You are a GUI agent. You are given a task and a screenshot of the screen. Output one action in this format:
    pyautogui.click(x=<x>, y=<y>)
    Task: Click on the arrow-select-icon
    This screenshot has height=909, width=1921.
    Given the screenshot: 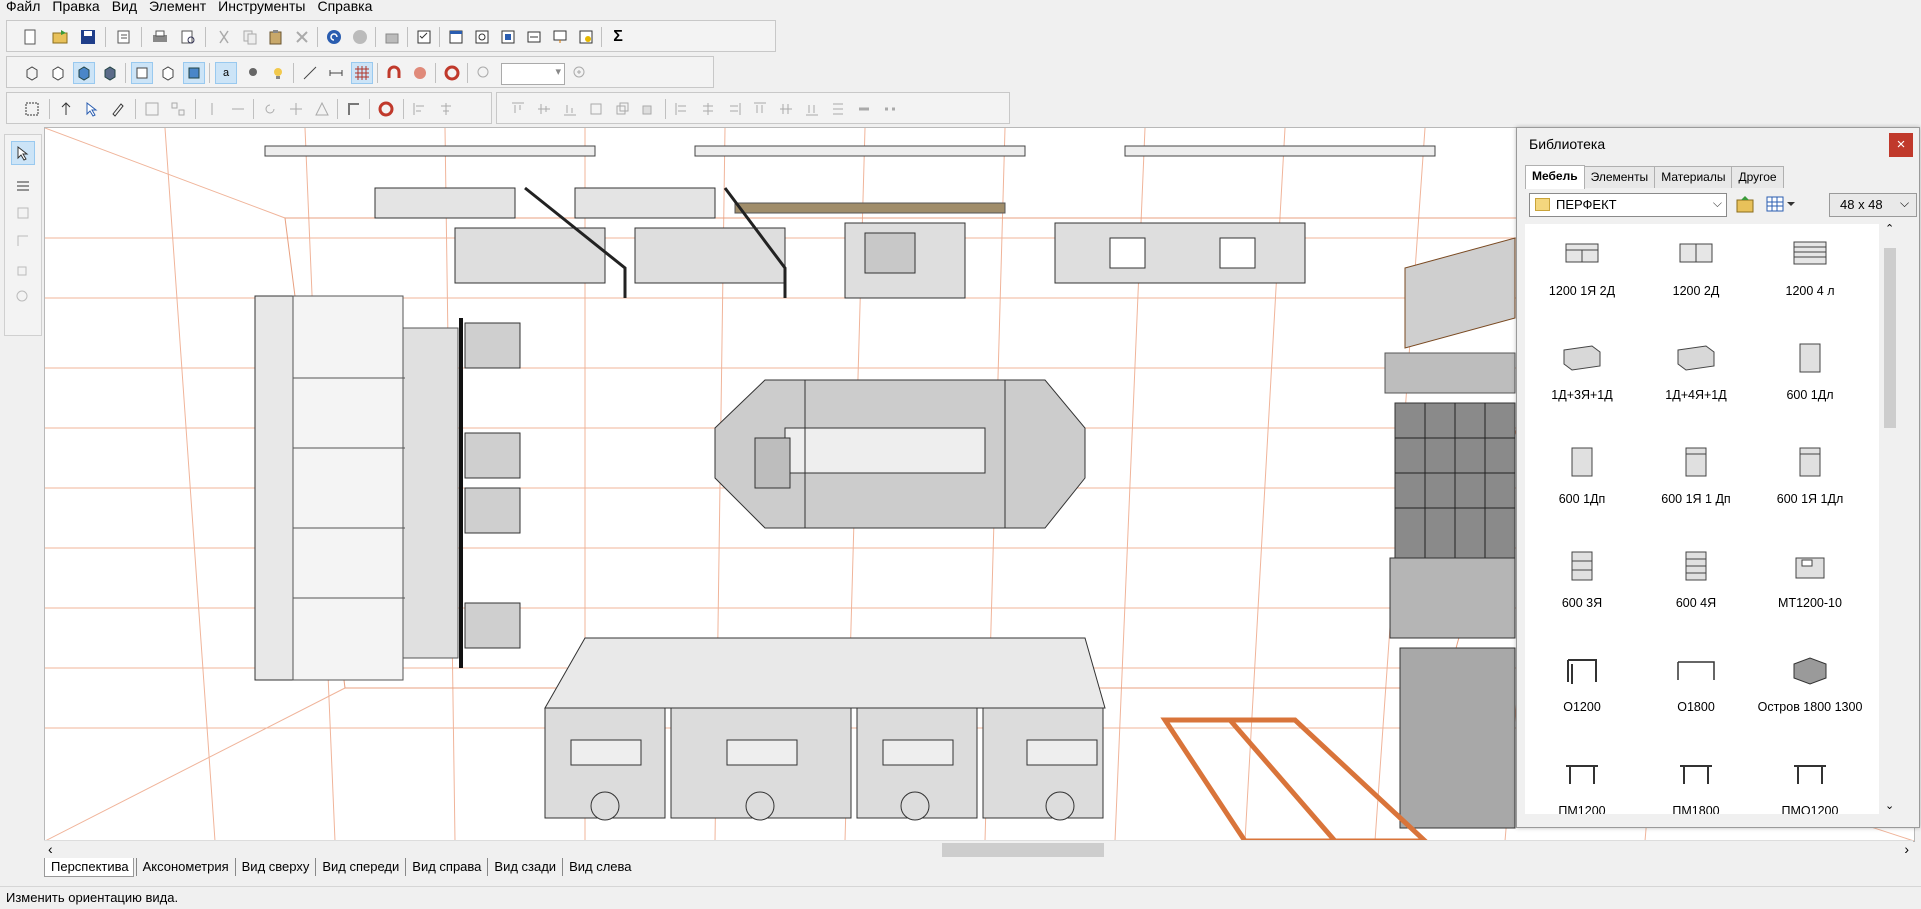 What is the action you would take?
    pyautogui.click(x=23, y=153)
    